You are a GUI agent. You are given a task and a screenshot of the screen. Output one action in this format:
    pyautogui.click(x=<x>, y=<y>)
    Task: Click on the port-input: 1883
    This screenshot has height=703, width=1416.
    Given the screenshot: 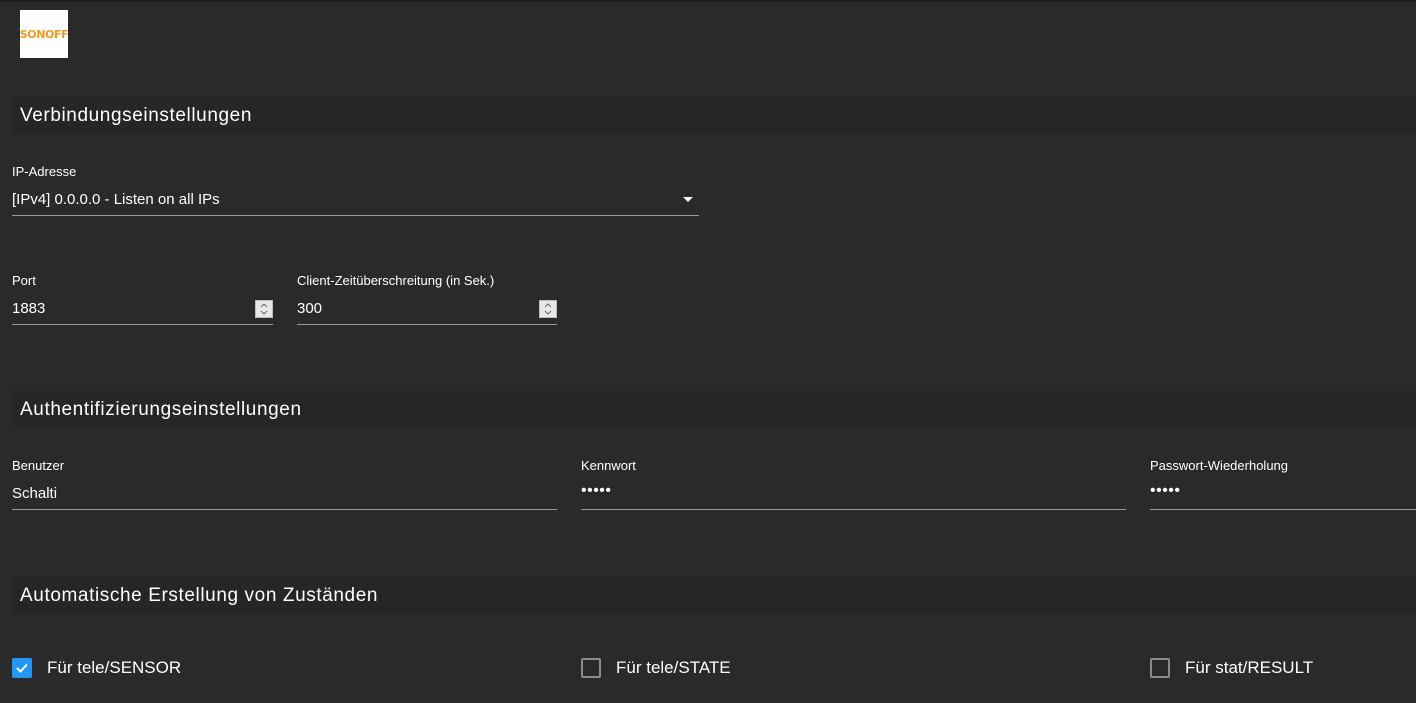 What is the action you would take?
    pyautogui.click(x=142, y=309)
    